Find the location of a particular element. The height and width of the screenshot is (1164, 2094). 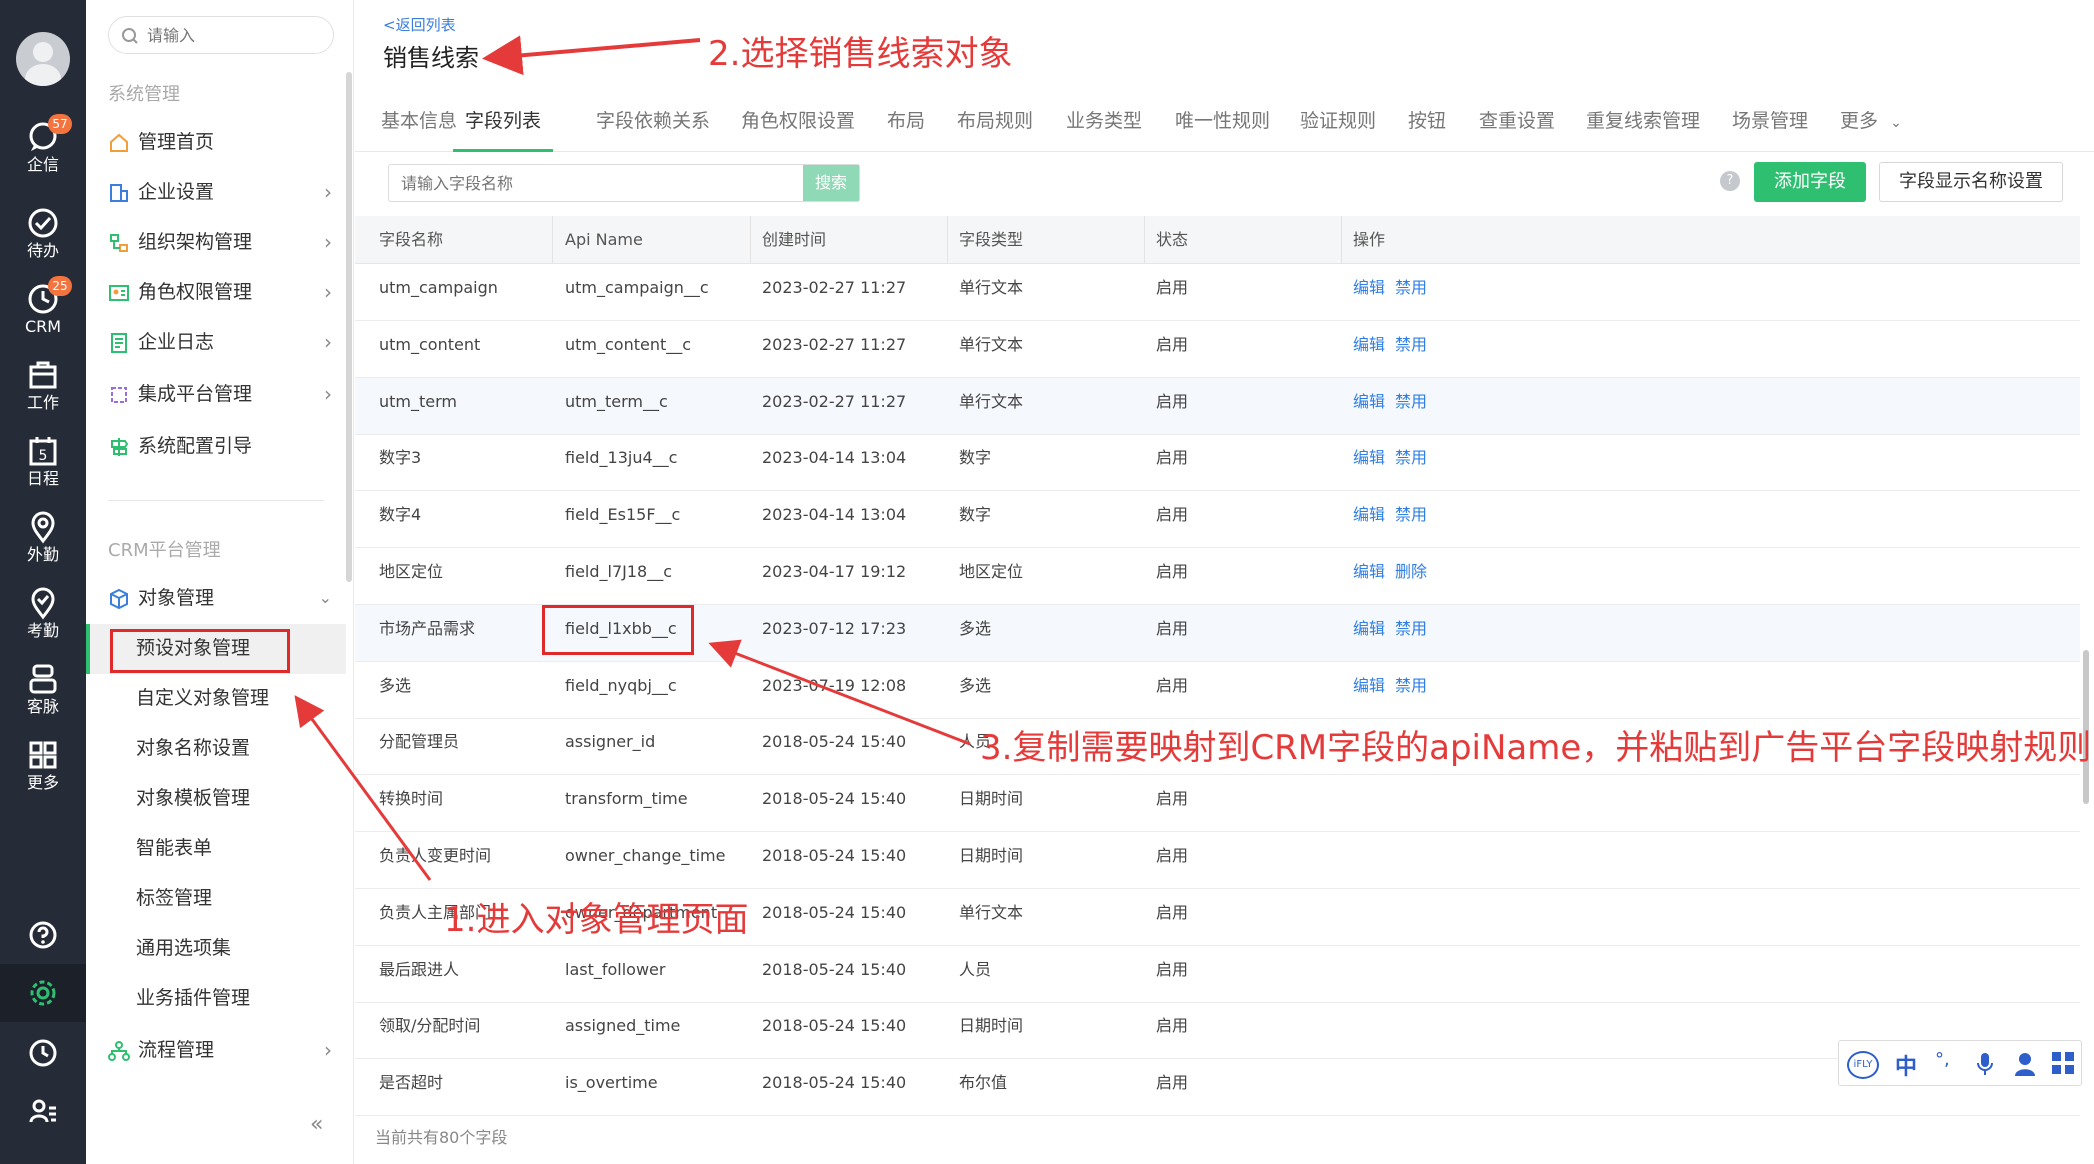

menu-item-object-mgmt: 对象管理 ⌄ is located at coordinates (223, 598).